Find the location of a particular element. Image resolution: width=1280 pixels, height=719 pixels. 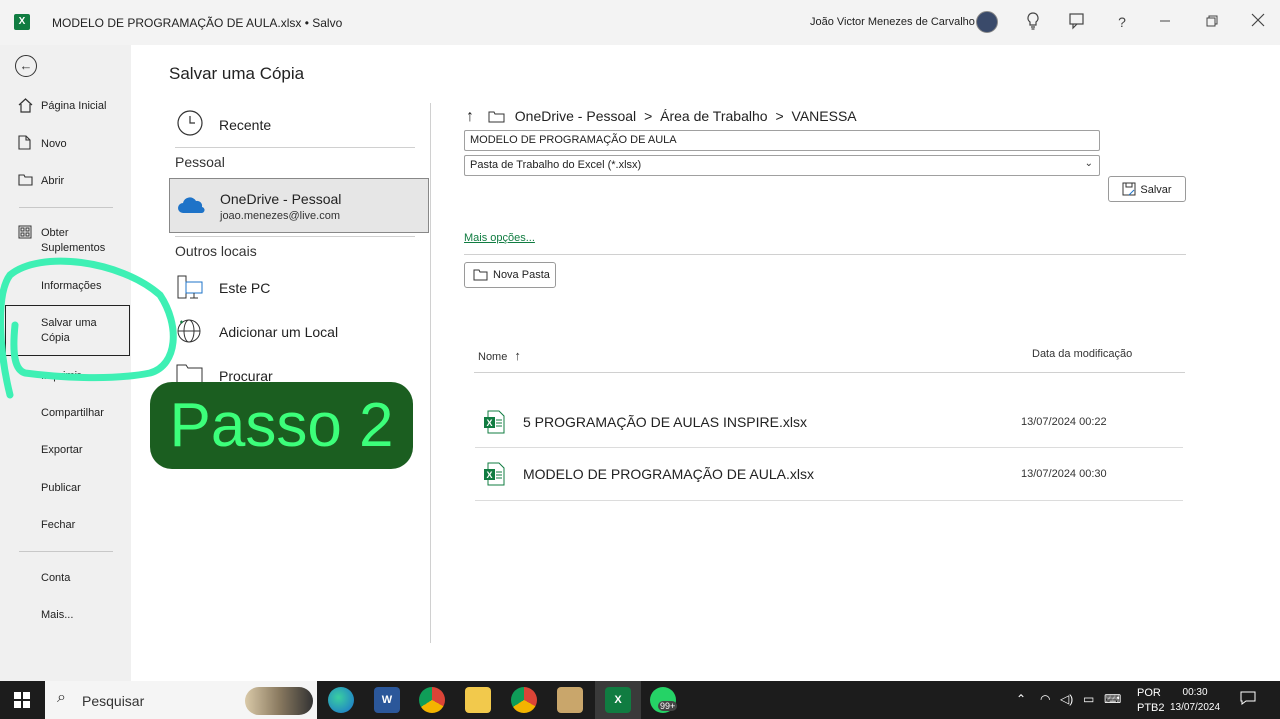

wifi-icon: ◠ is located at coordinates (1045, 699).